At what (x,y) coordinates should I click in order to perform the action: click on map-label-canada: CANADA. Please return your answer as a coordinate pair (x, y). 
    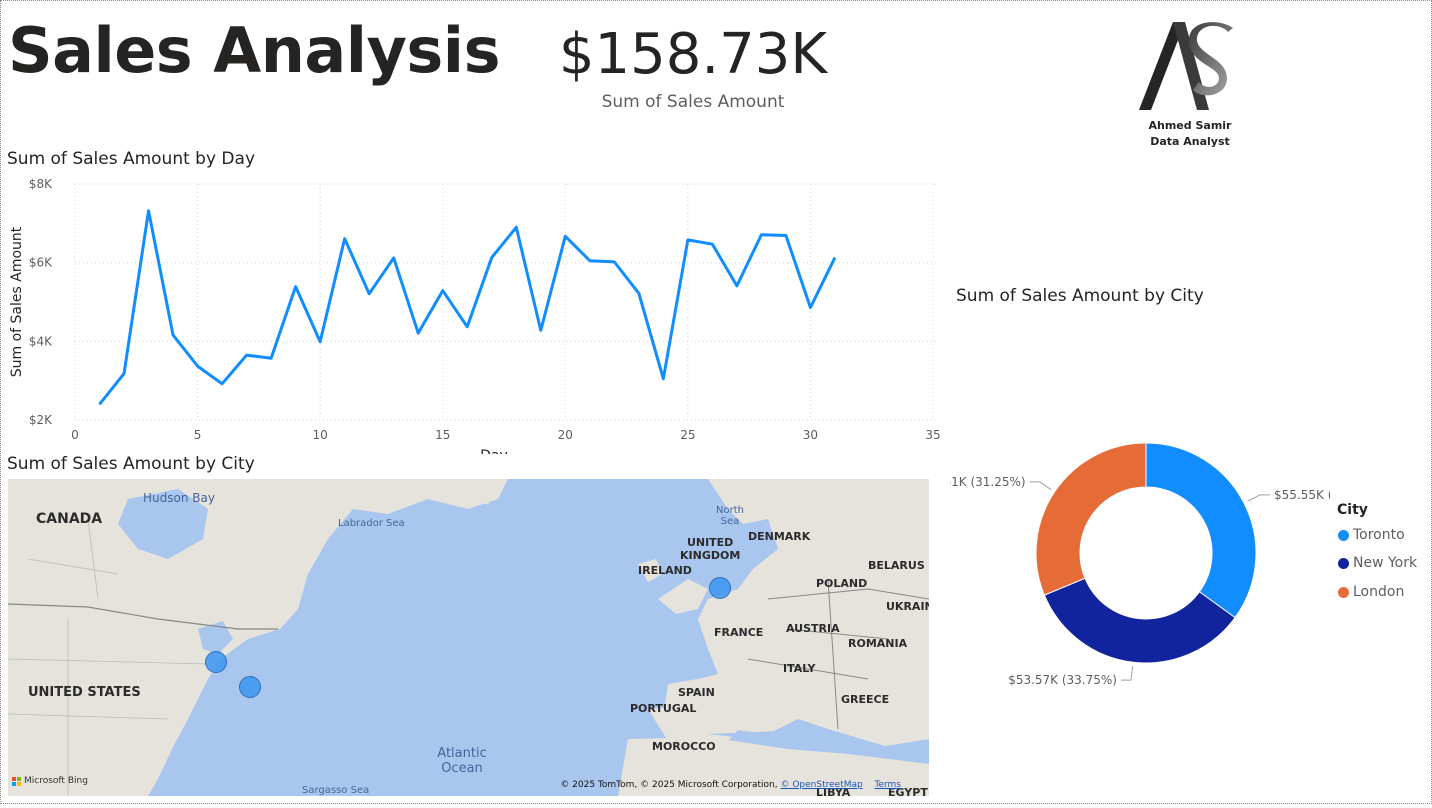
    Looking at the image, I should click on (69, 519).